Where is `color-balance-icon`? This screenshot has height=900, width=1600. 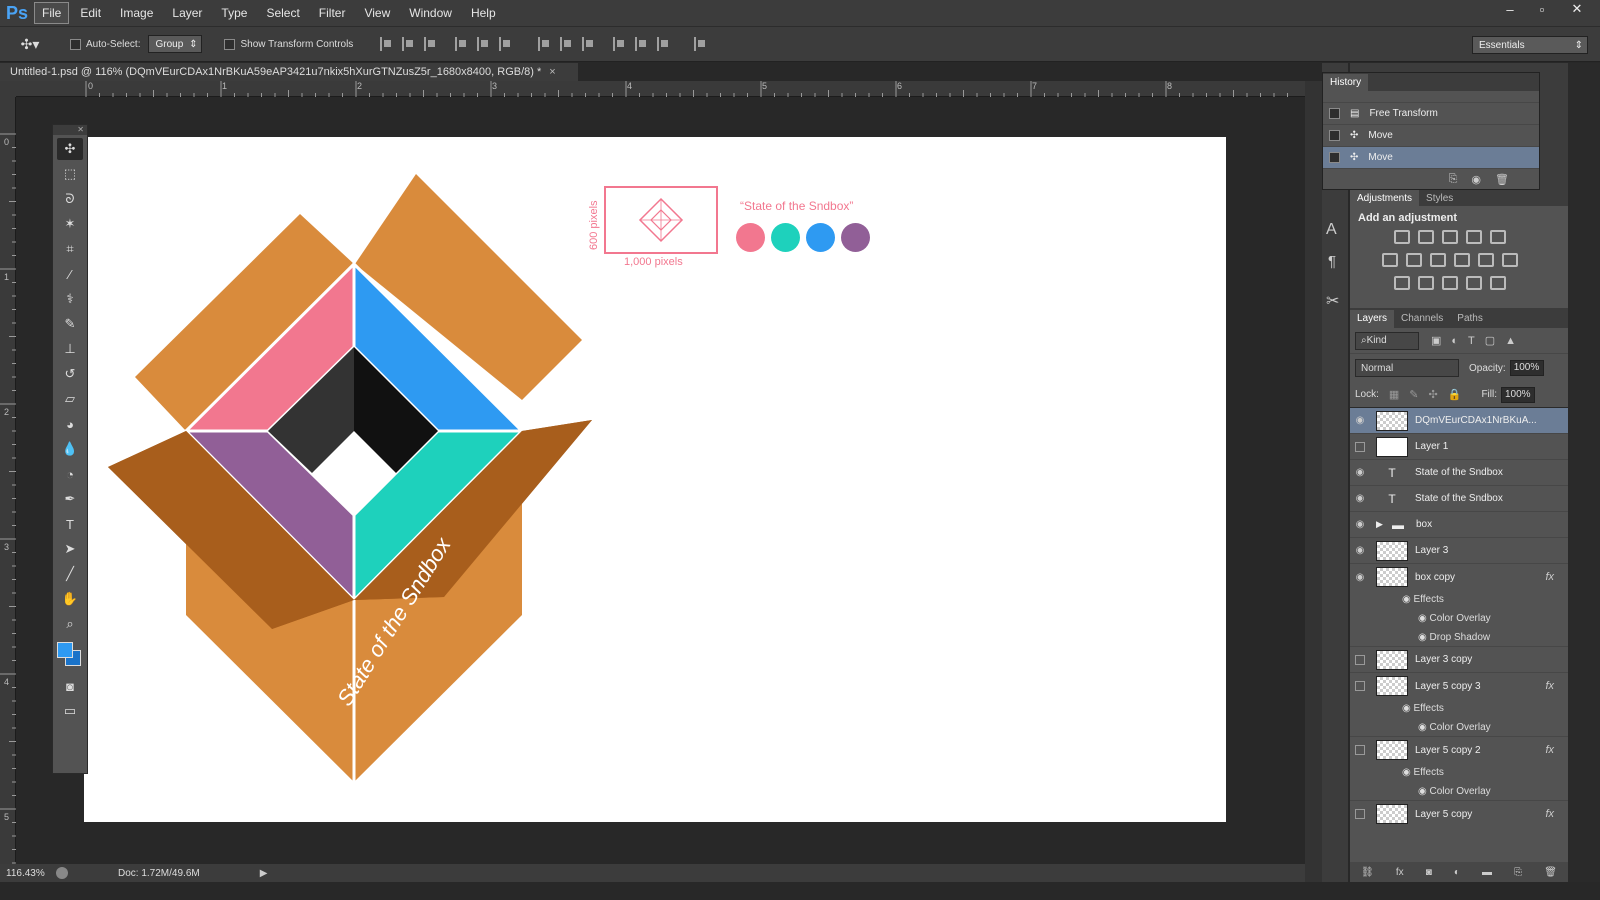
color-balance-icon is located at coordinates (1414, 260).